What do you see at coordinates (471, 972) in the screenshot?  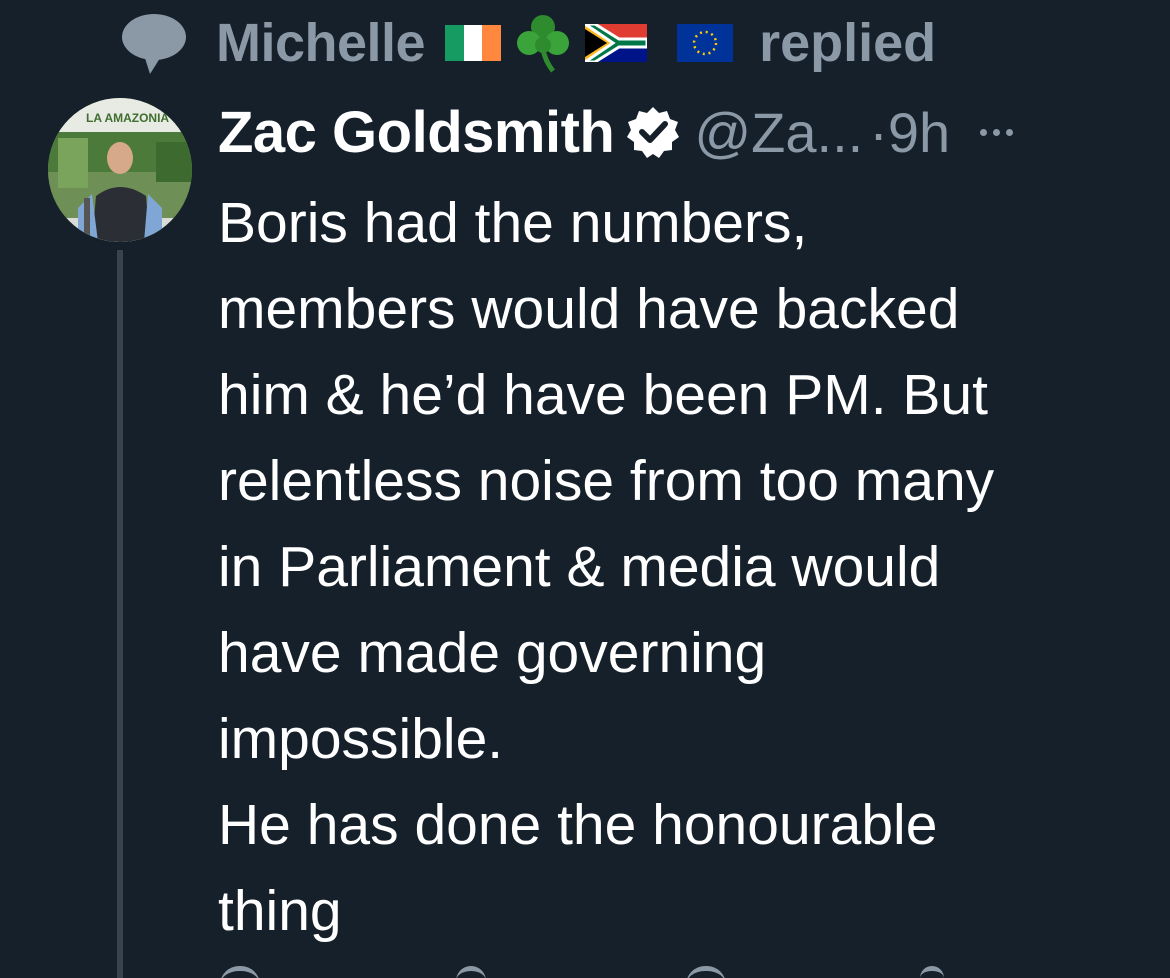 I see `retweet-icon` at bounding box center [471, 972].